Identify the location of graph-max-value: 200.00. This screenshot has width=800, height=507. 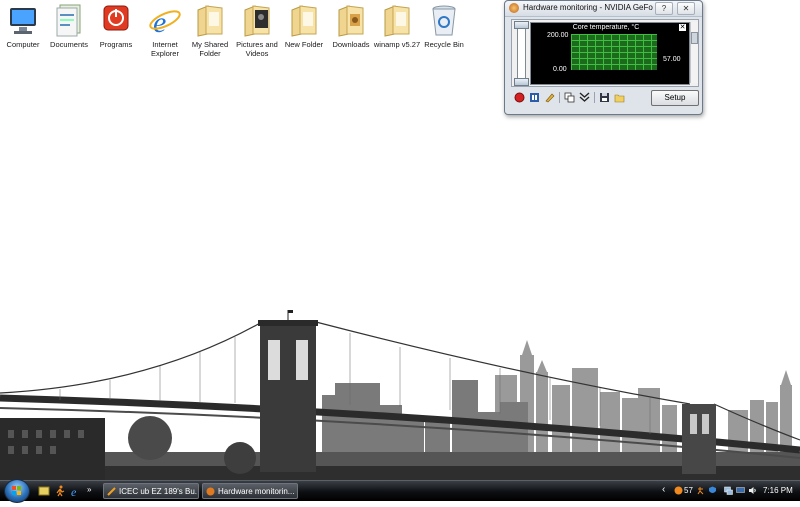
(558, 35).